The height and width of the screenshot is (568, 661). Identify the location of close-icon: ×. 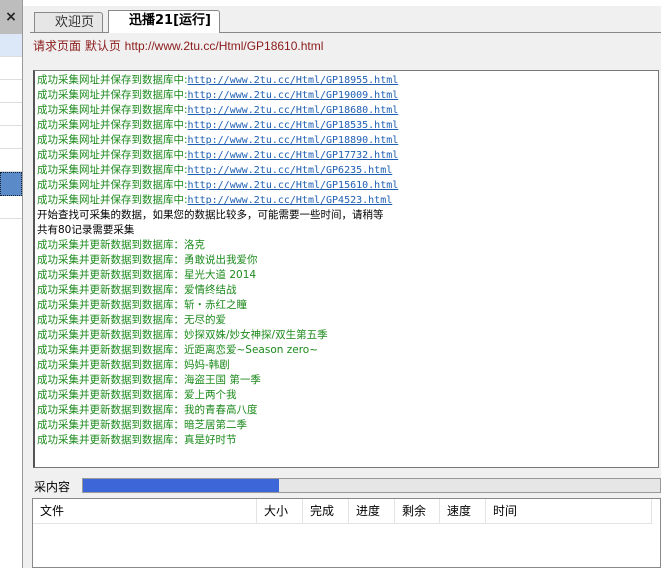
(11, 17).